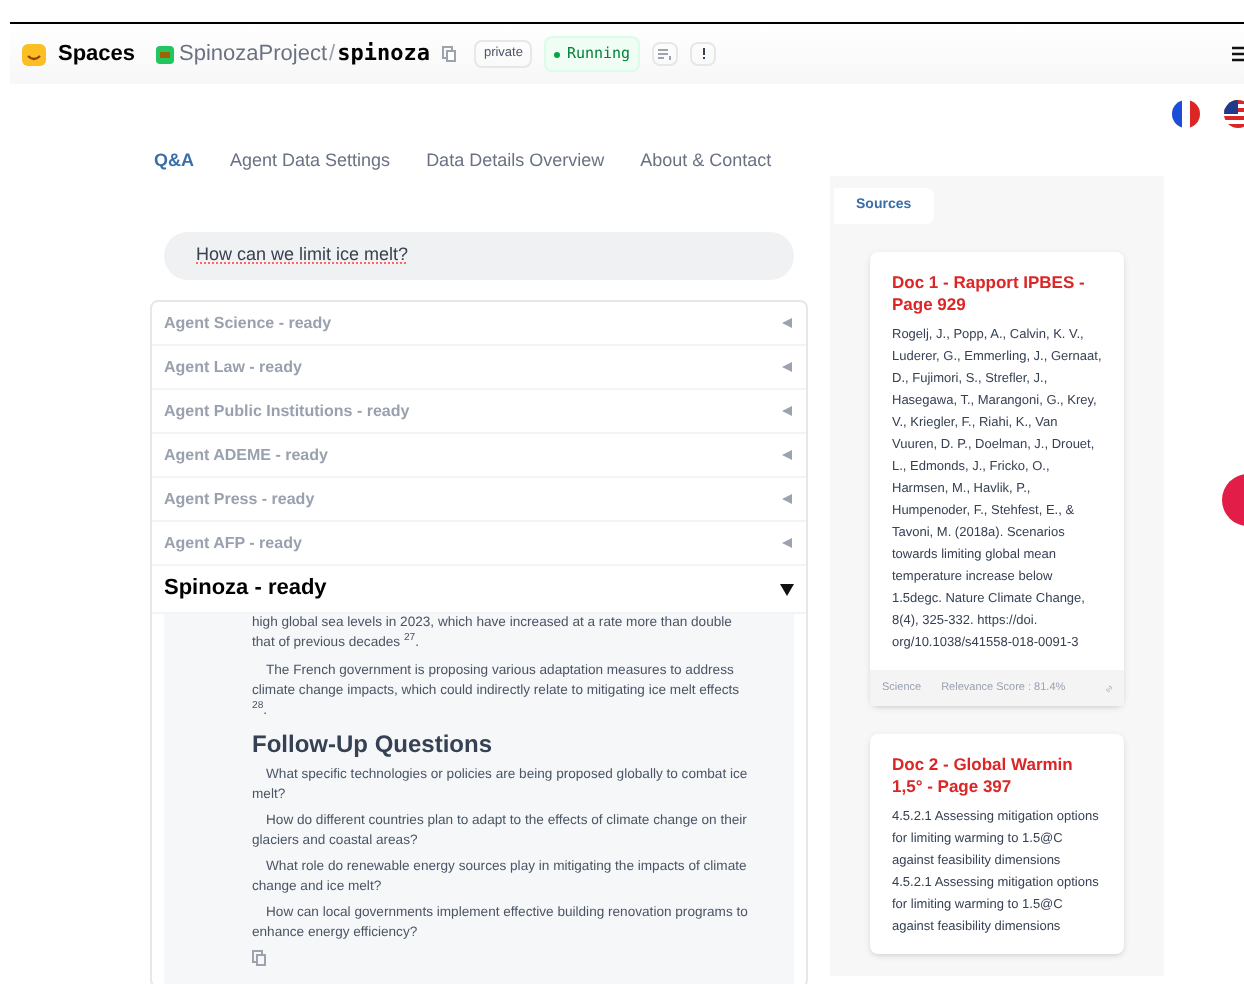 The width and height of the screenshot is (1244, 984). What do you see at coordinates (373, 745) in the screenshot?
I see `follow-up-heading: Follow-Up Questions` at bounding box center [373, 745].